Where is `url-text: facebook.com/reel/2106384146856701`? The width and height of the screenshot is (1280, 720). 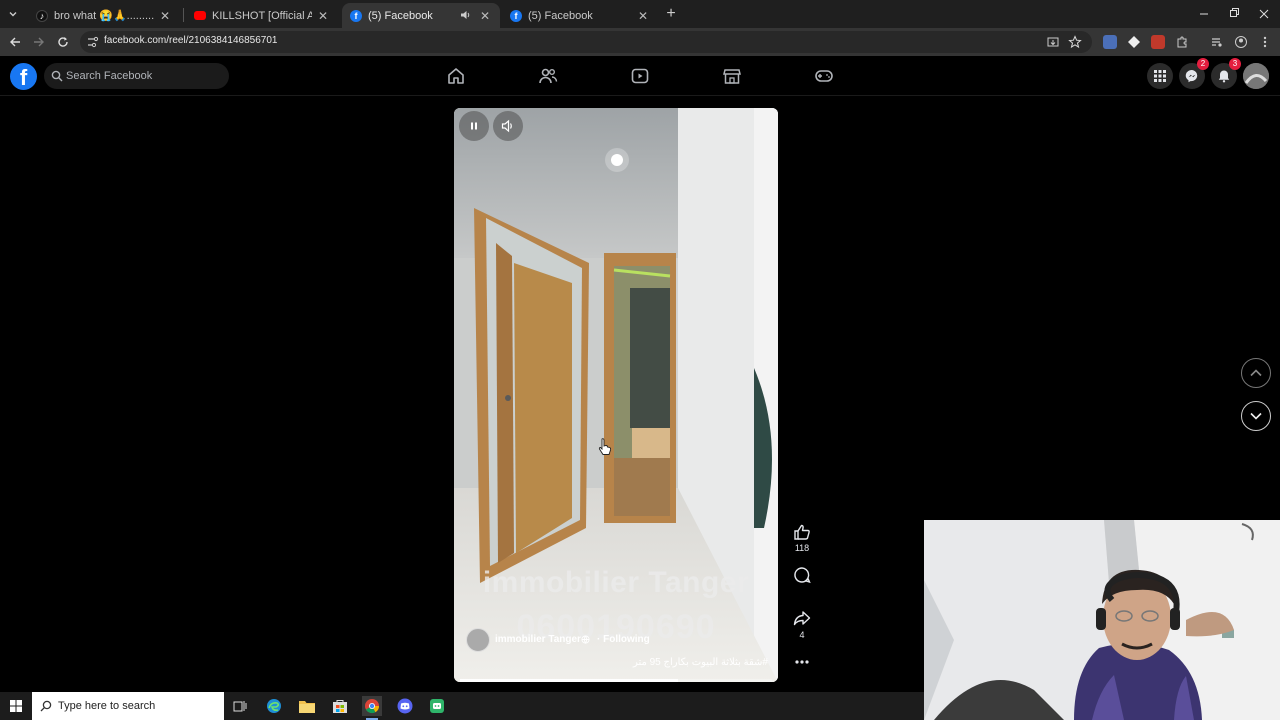
url-text: facebook.com/reel/2106384146856701 is located at coordinates (190, 40).